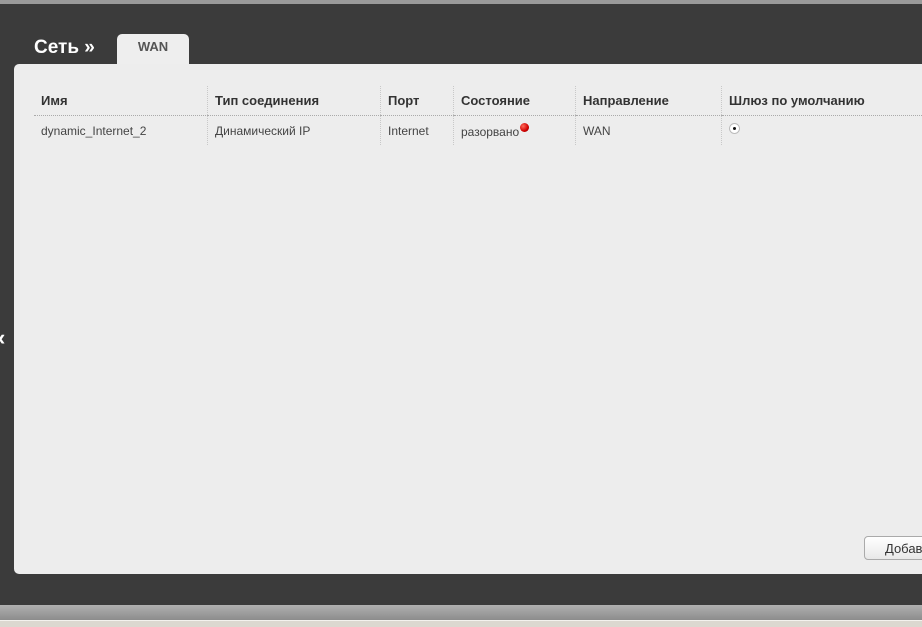 The width and height of the screenshot is (922, 627). Describe the element at coordinates (153, 49) in the screenshot. I see `tab-wan: WAN` at that location.